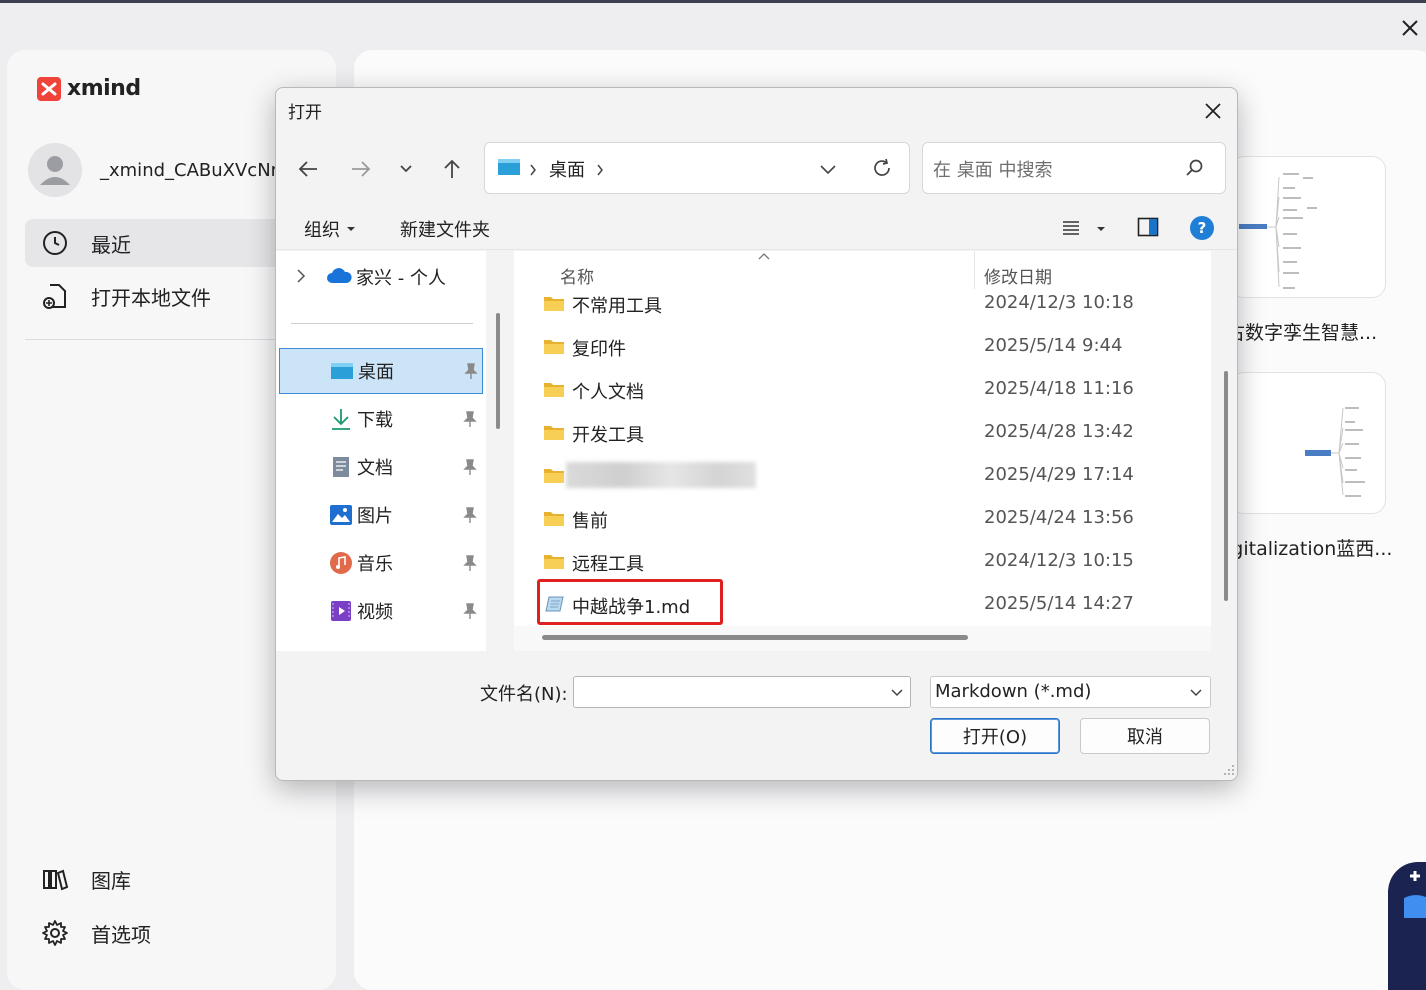 The image size is (1426, 990). I want to click on search-icon, so click(1195, 168).